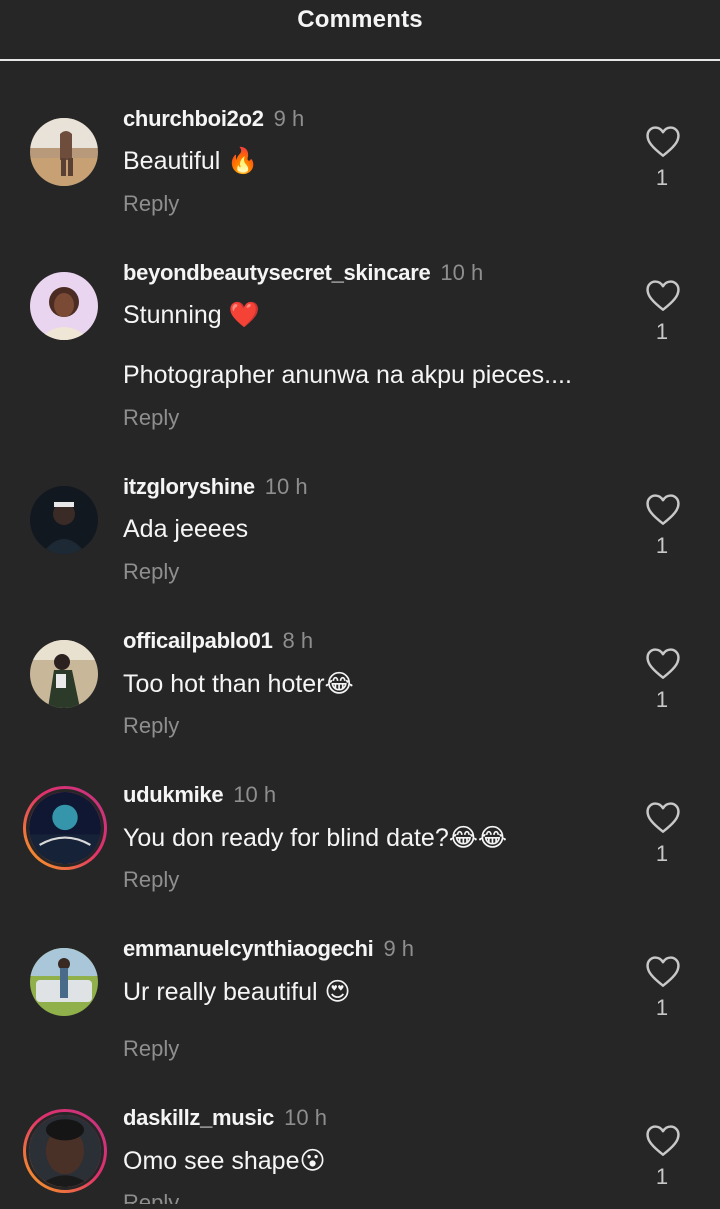 This screenshot has width=720, height=1209. I want to click on comment-text: Beautiful 🔥, so click(191, 161).